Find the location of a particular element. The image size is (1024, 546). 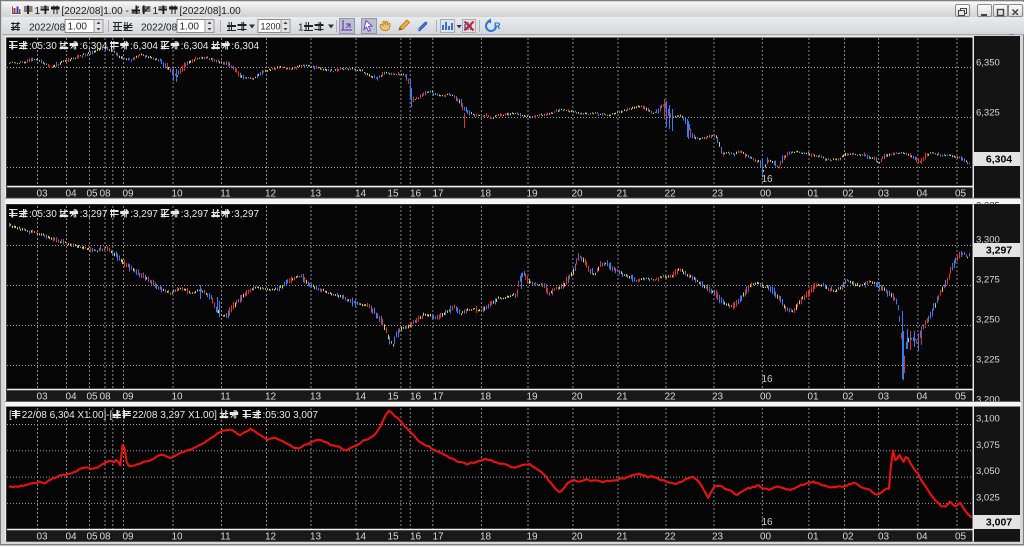

svg-text: 3,025 is located at coordinates (988, 497).